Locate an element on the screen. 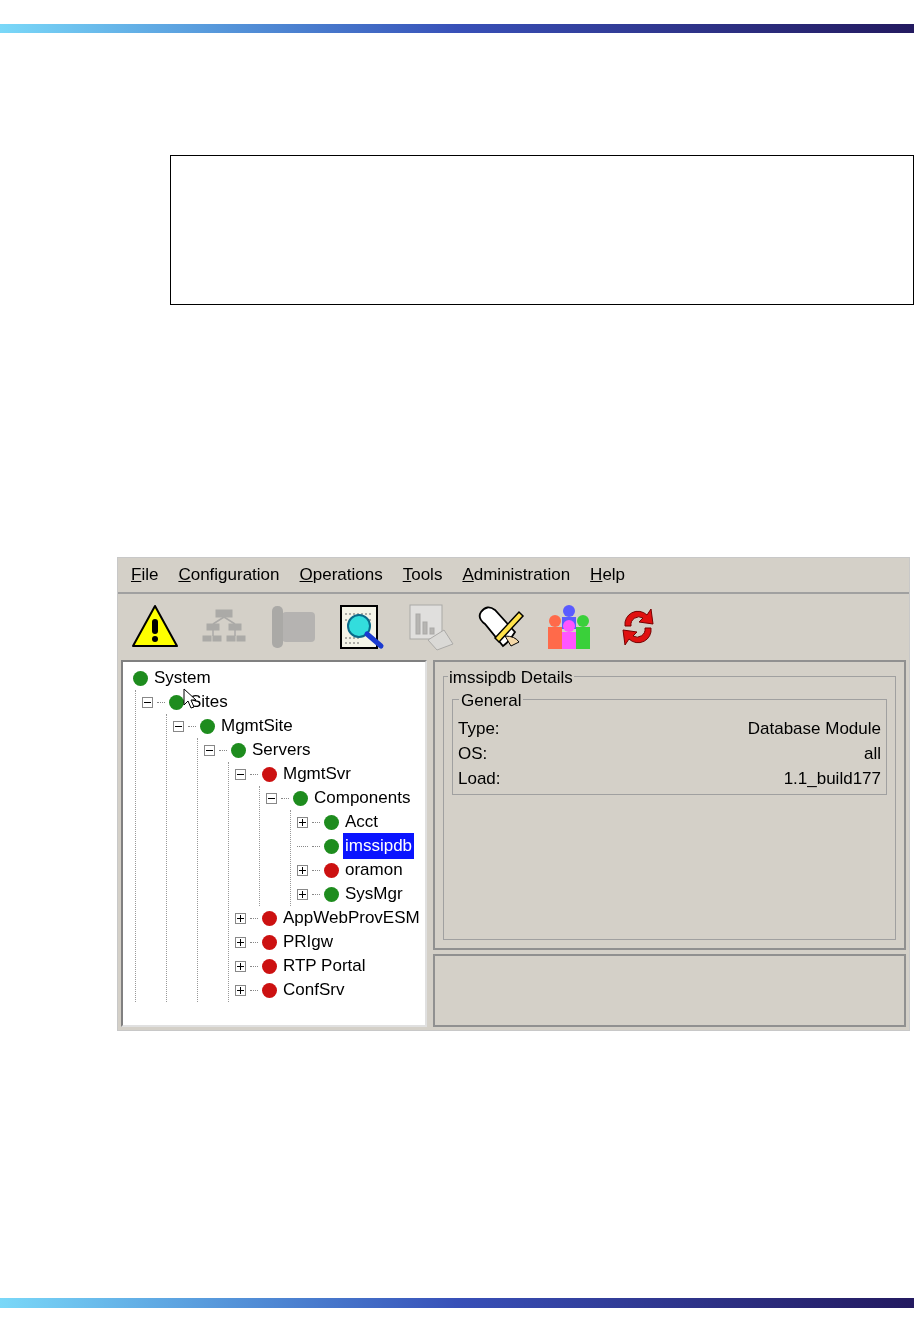 The width and height of the screenshot is (914, 1332). menu-item: Operations is located at coordinates (341, 575).